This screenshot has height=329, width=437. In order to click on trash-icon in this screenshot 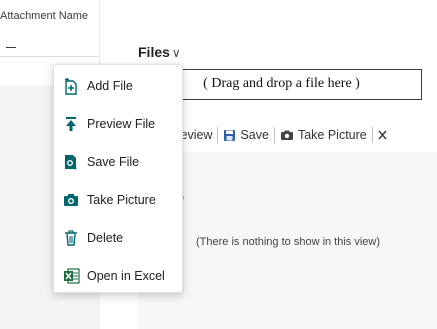, I will do `click(71, 238)`.